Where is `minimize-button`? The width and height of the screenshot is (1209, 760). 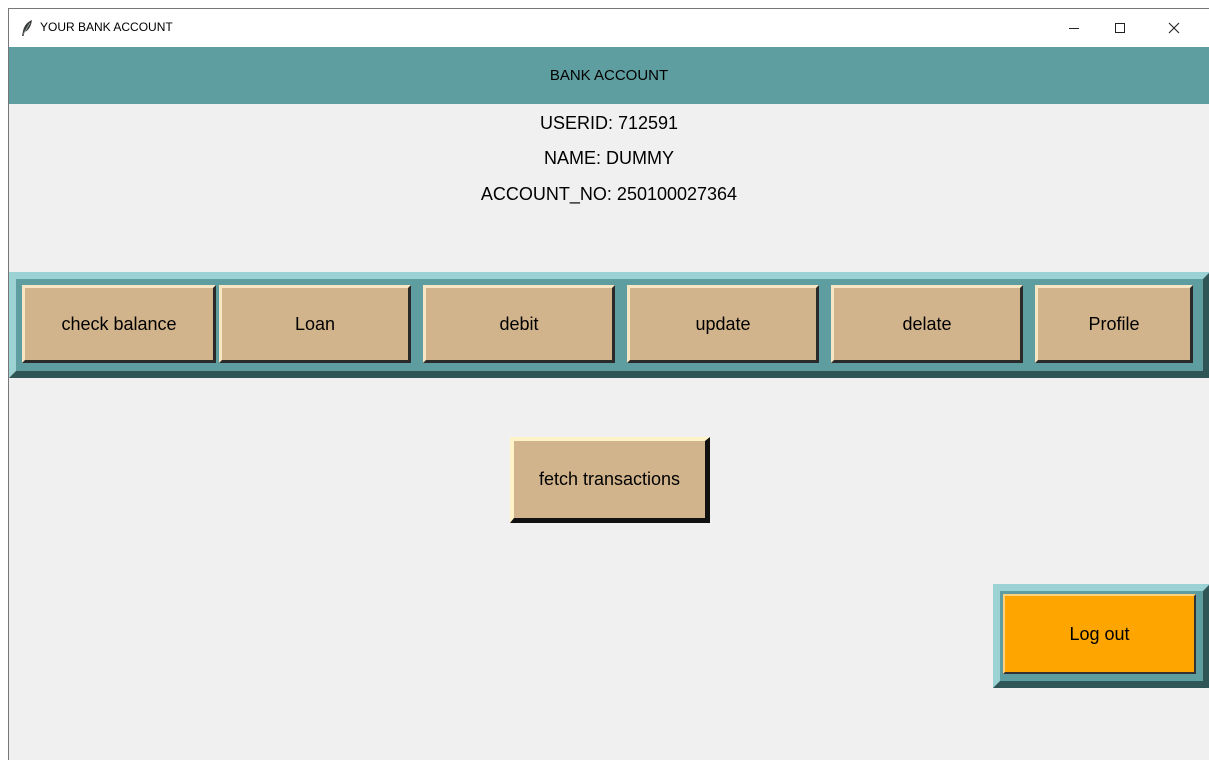
minimize-button is located at coordinates (1074, 28).